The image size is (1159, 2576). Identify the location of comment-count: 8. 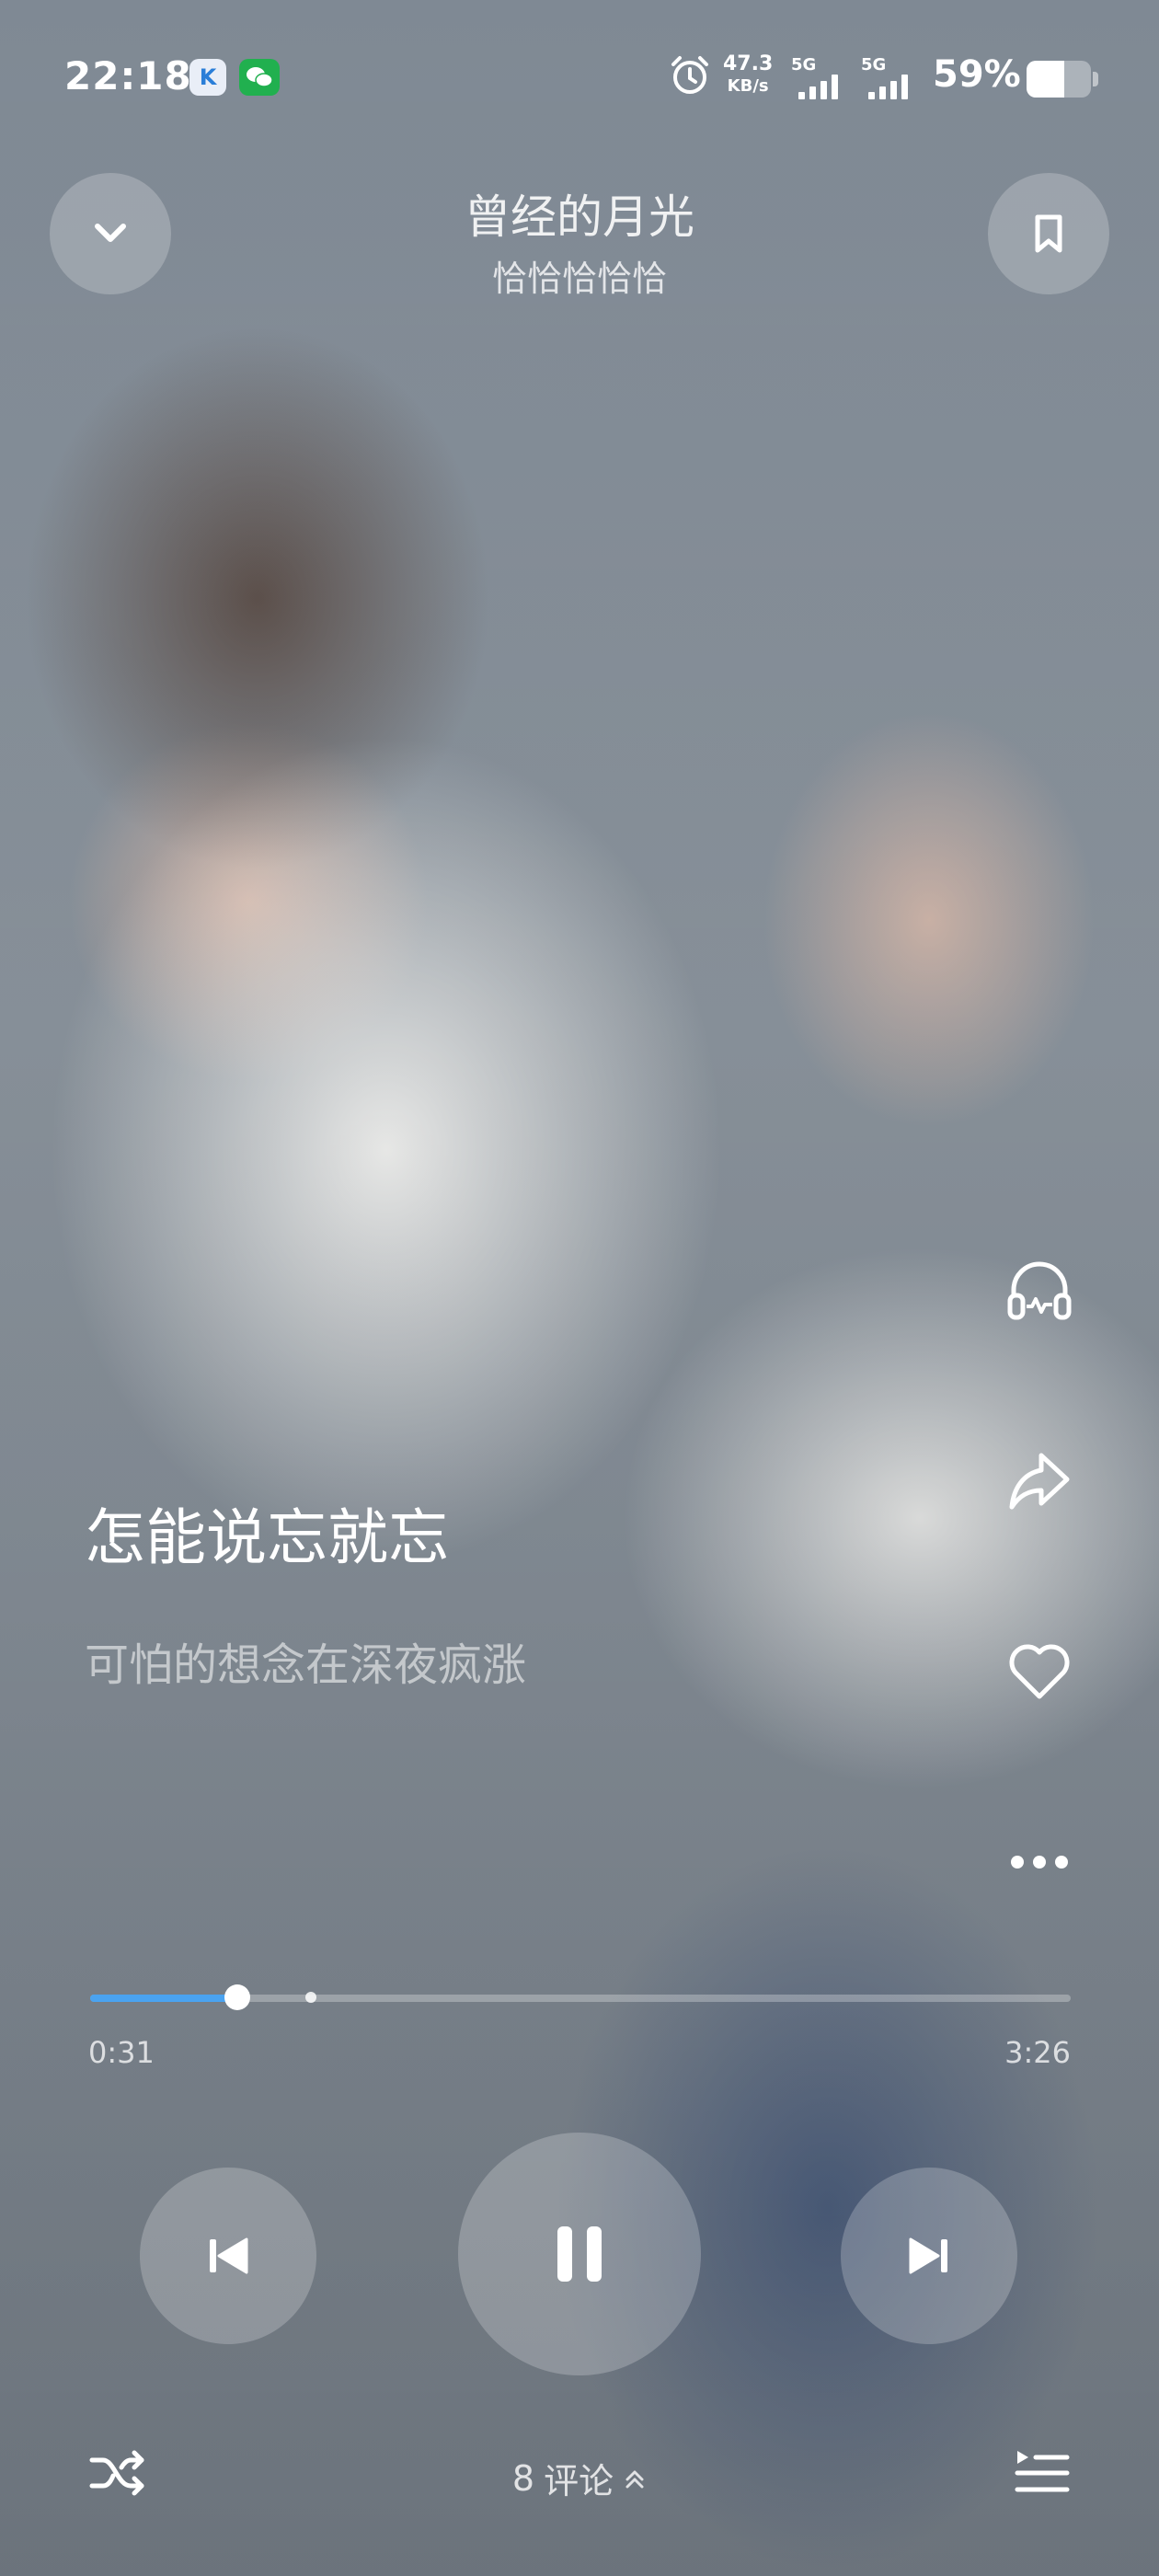
(523, 2478).